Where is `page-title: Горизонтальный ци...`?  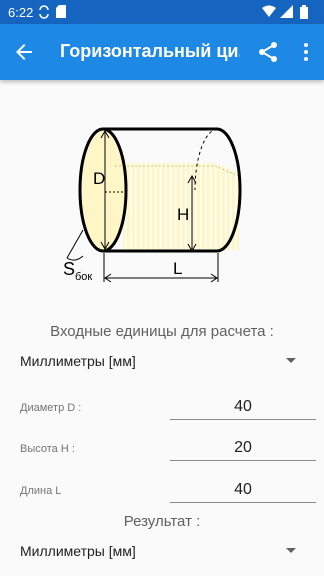
page-title: Горизонтальный ци... is located at coordinates (150, 51).